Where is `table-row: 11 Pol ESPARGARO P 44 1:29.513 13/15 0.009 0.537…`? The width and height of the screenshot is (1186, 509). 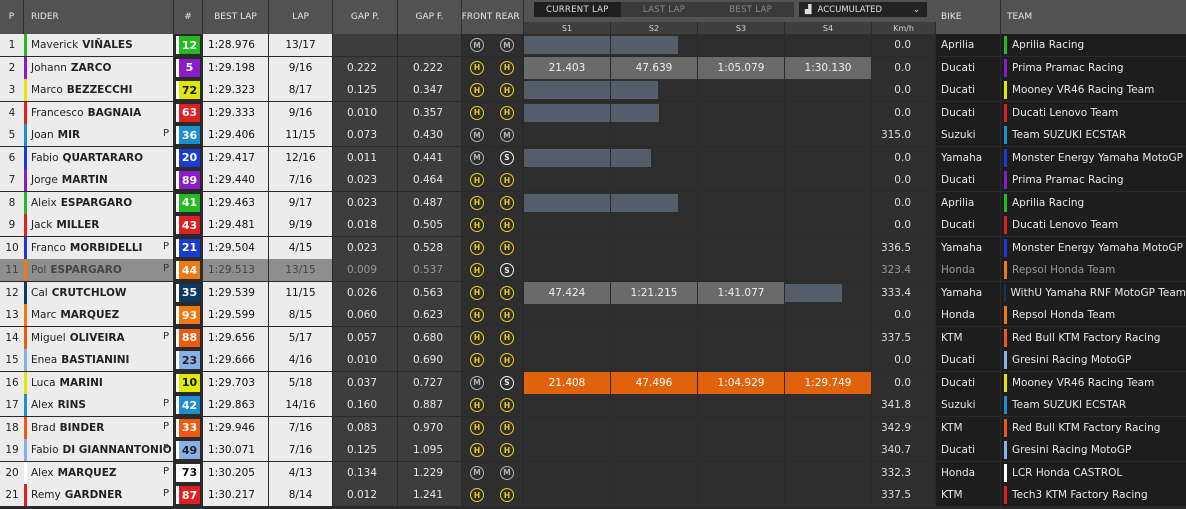 table-row: 11 Pol ESPARGARO P 44 1:29.513 13/15 0.009 0.537… is located at coordinates (593, 270).